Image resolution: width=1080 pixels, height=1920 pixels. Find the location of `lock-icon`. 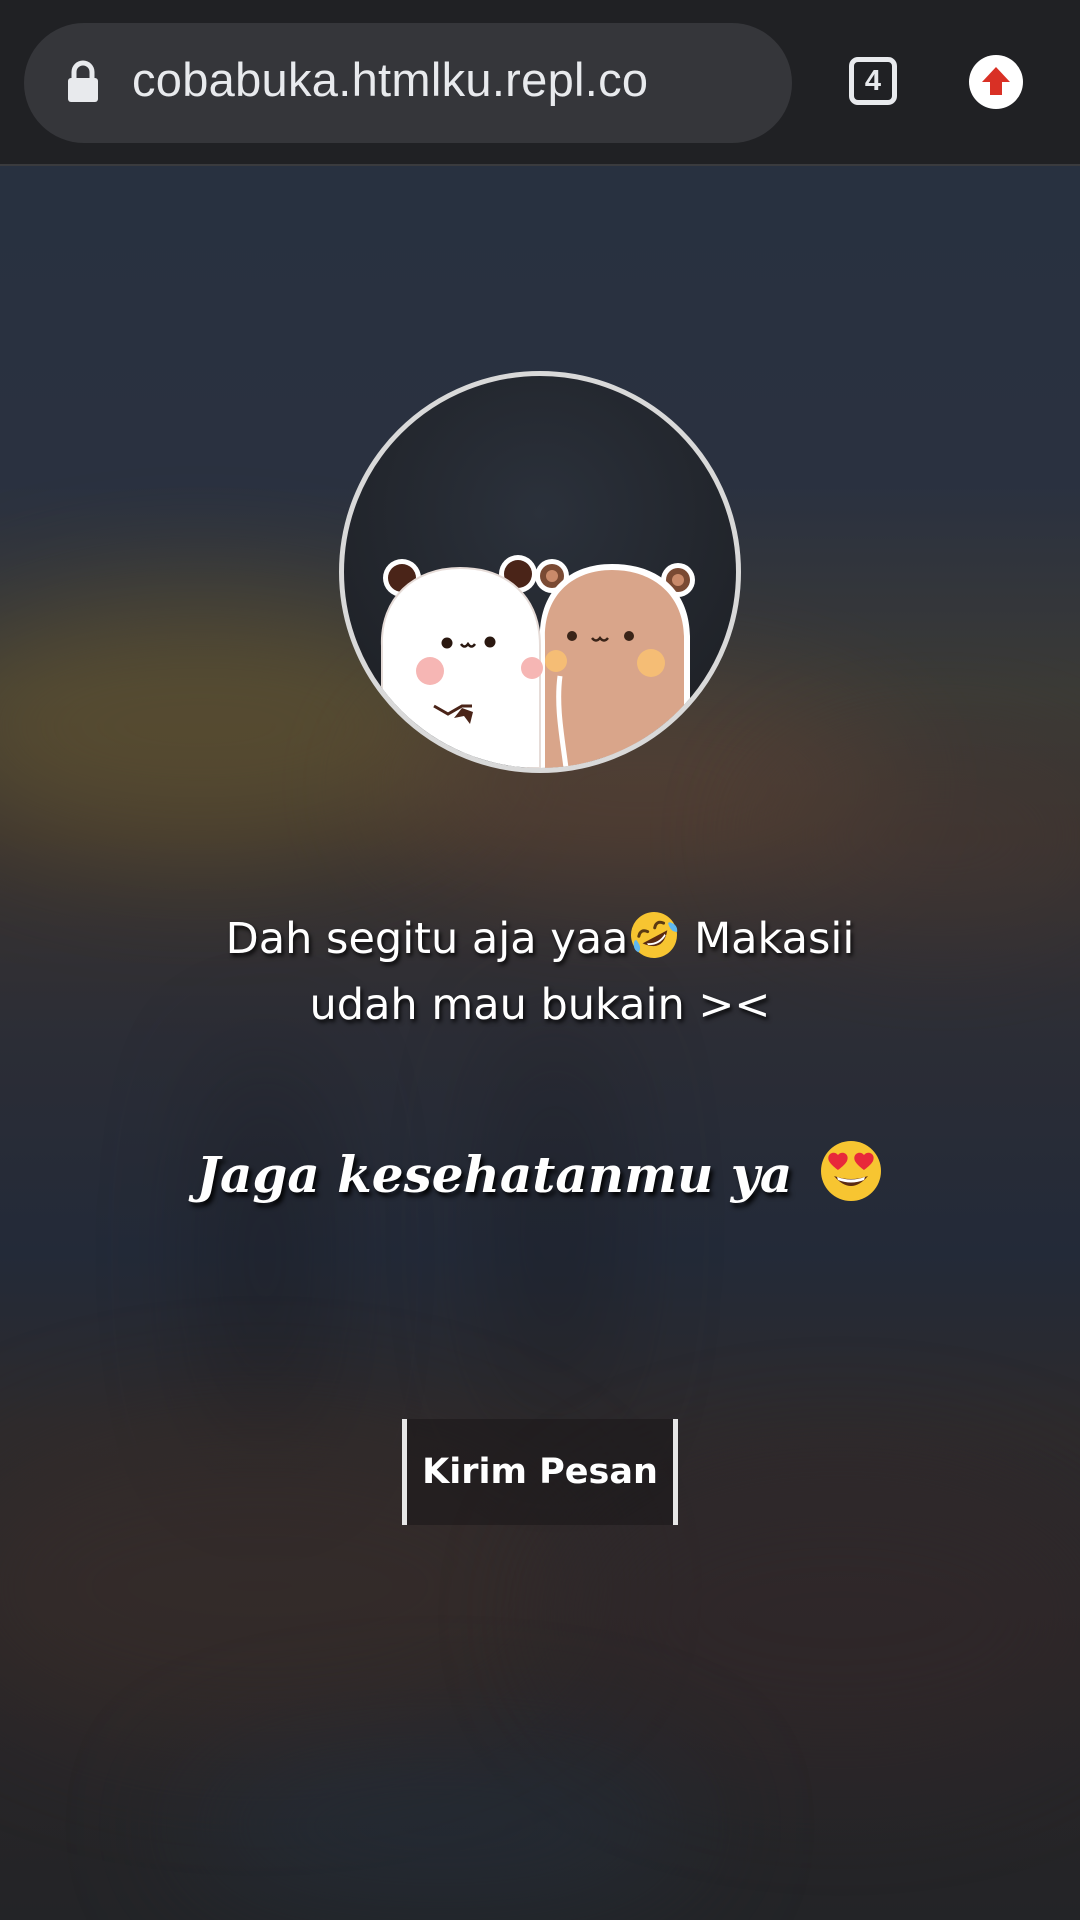

lock-icon is located at coordinates (83, 81).